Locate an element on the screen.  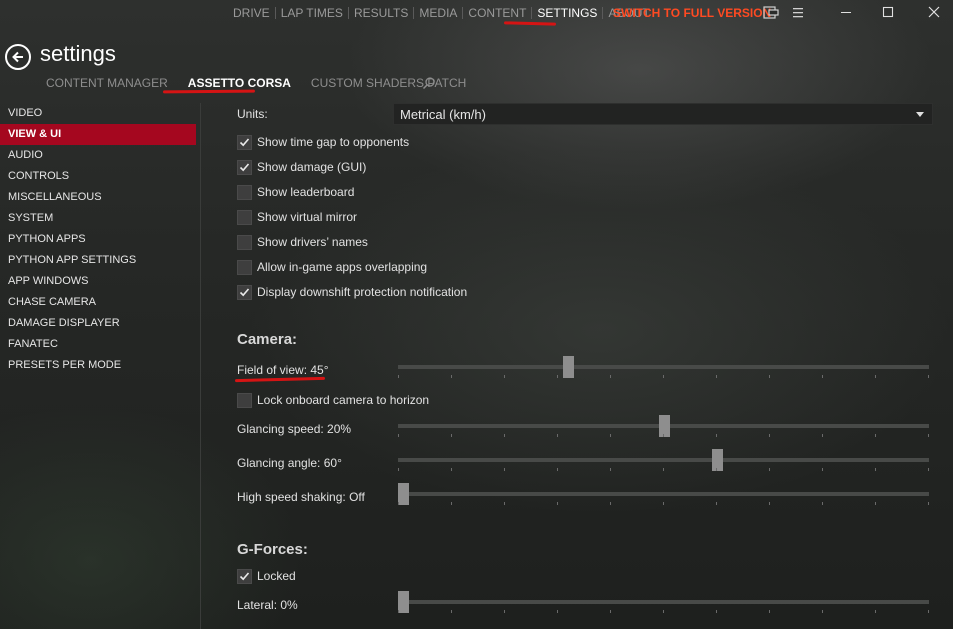
sidebar-item-app-windows: APP WINDOWS is located at coordinates (98, 281).